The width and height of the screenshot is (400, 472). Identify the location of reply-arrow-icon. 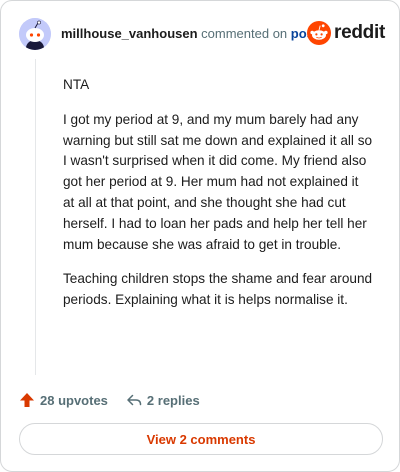
(134, 400).